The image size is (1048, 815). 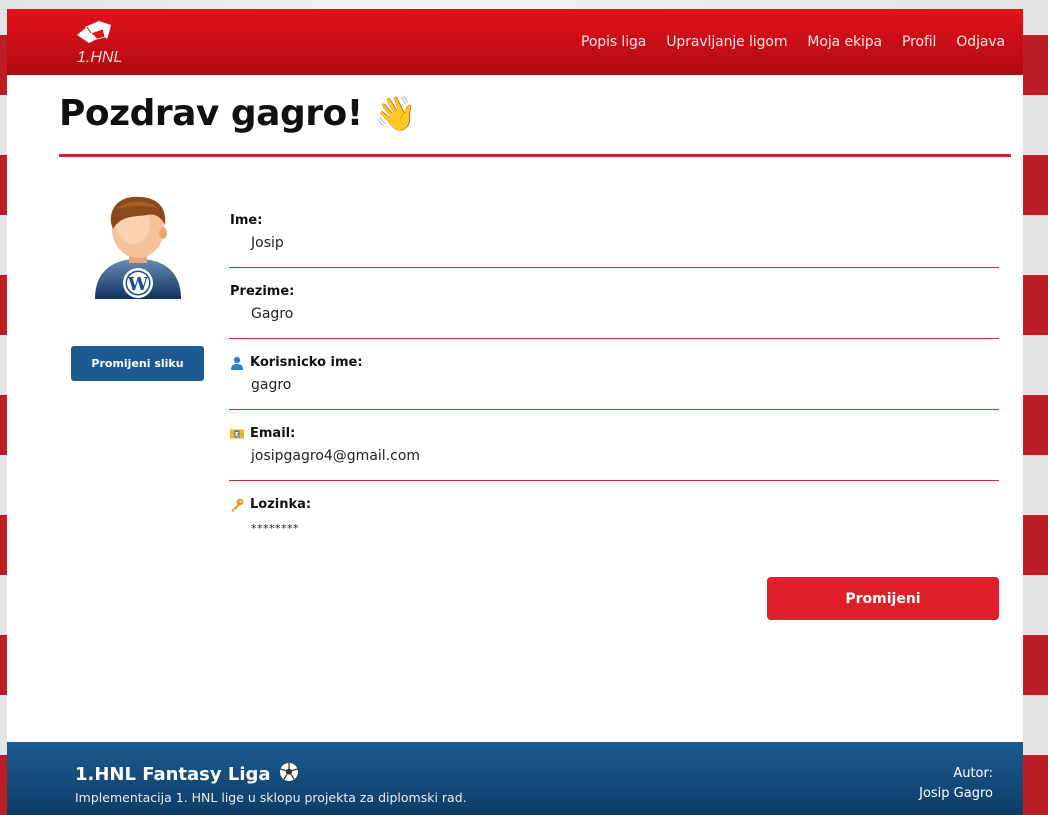 I want to click on page-title-text: Pozdrav gagro!, so click(x=211, y=113).